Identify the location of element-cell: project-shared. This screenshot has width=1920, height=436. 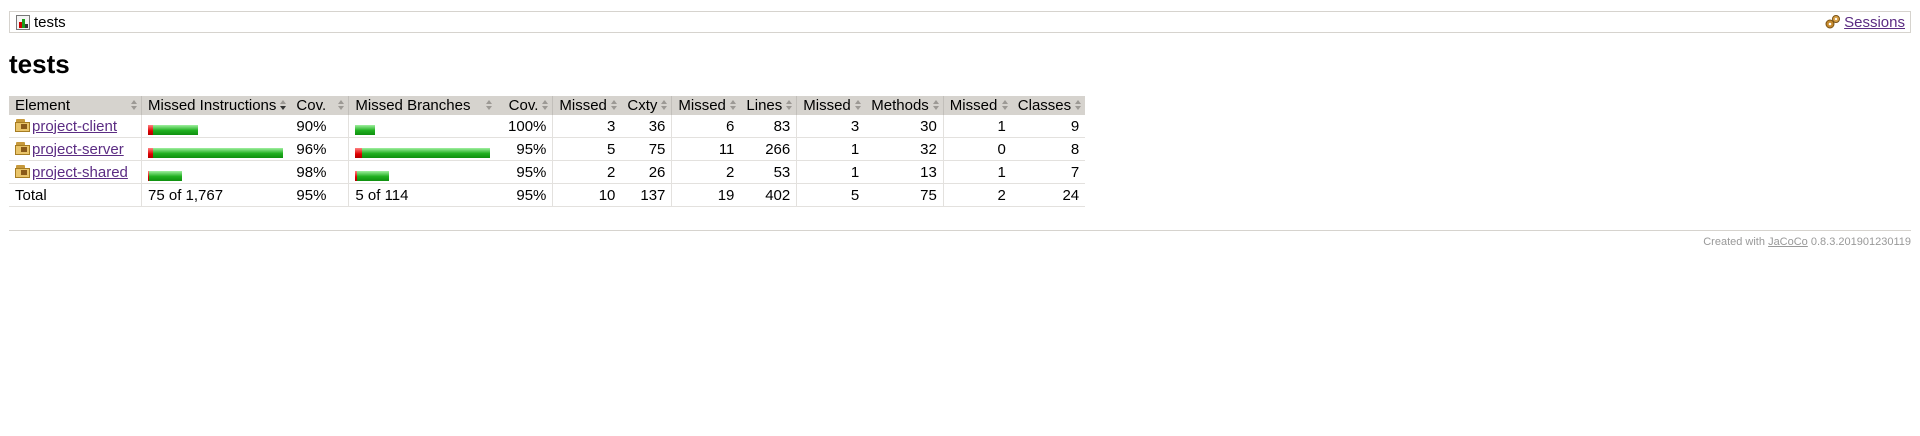
(75, 172).